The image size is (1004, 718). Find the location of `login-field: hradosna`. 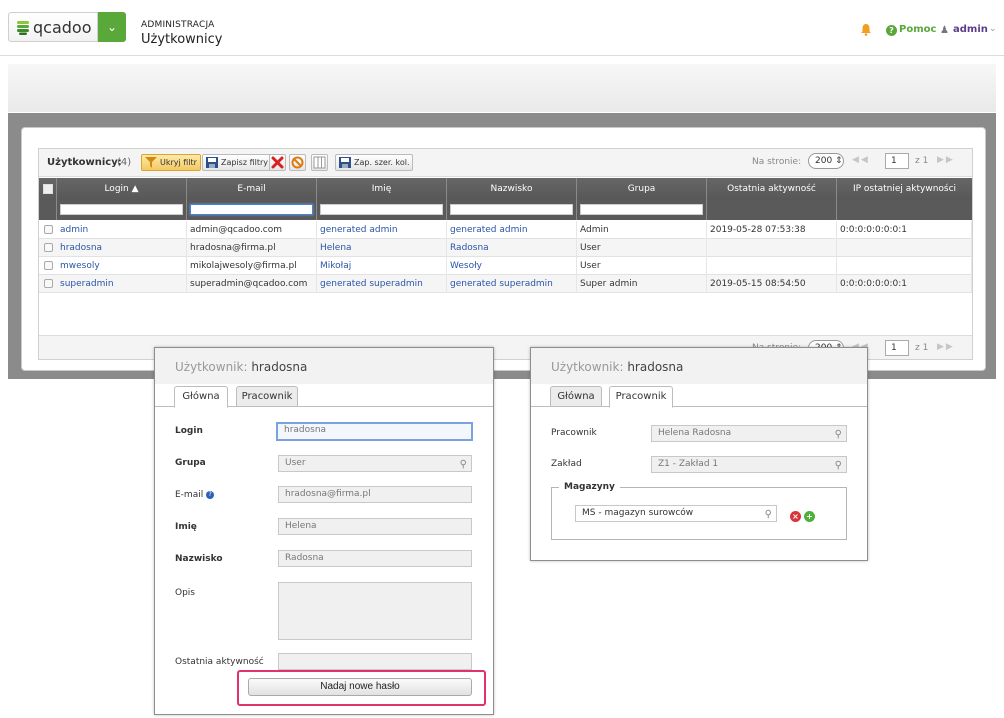

login-field: hradosna is located at coordinates (374, 431).